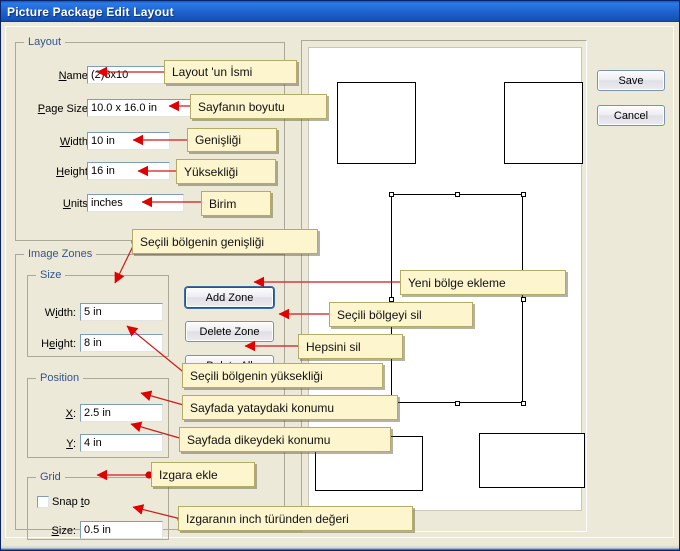 Image resolution: width=680 pixels, height=551 pixels. I want to click on width-field: 10 in, so click(128, 141).